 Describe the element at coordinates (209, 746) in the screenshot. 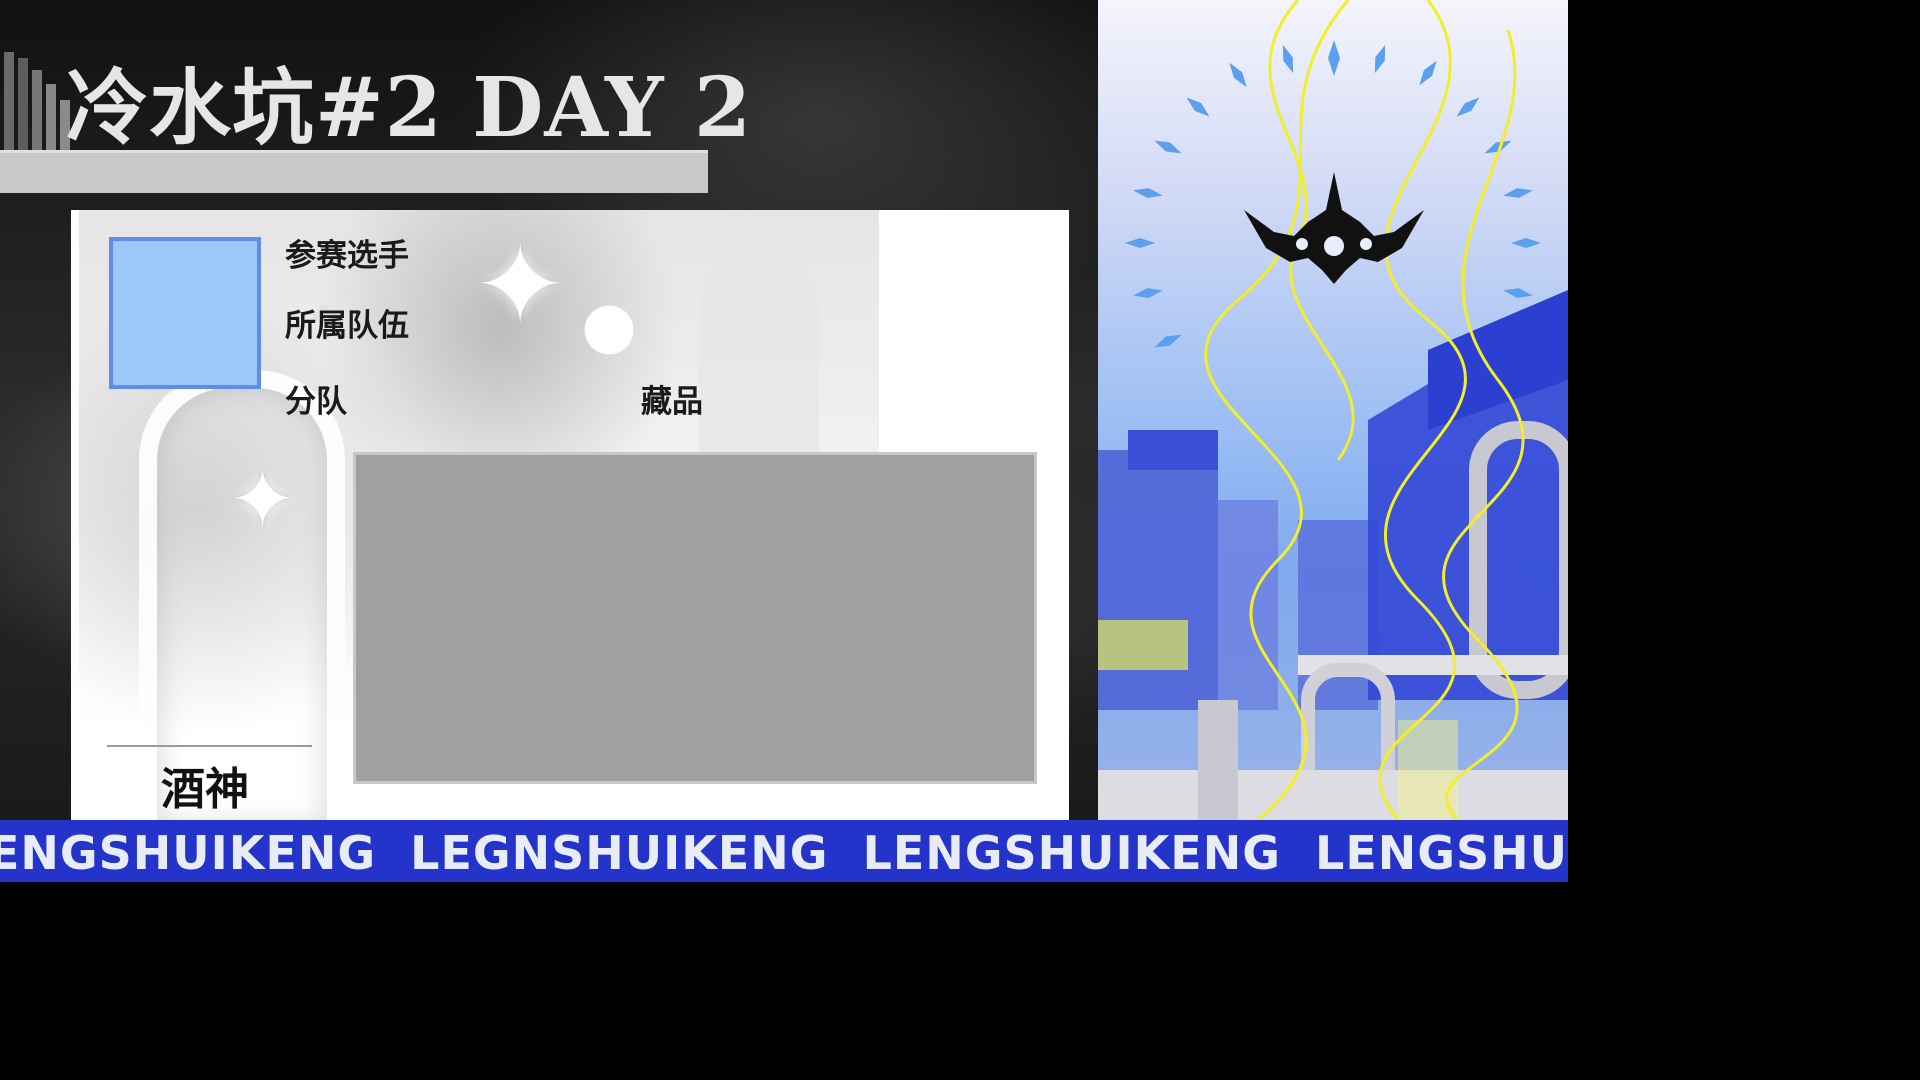

I see `name-divider` at that location.